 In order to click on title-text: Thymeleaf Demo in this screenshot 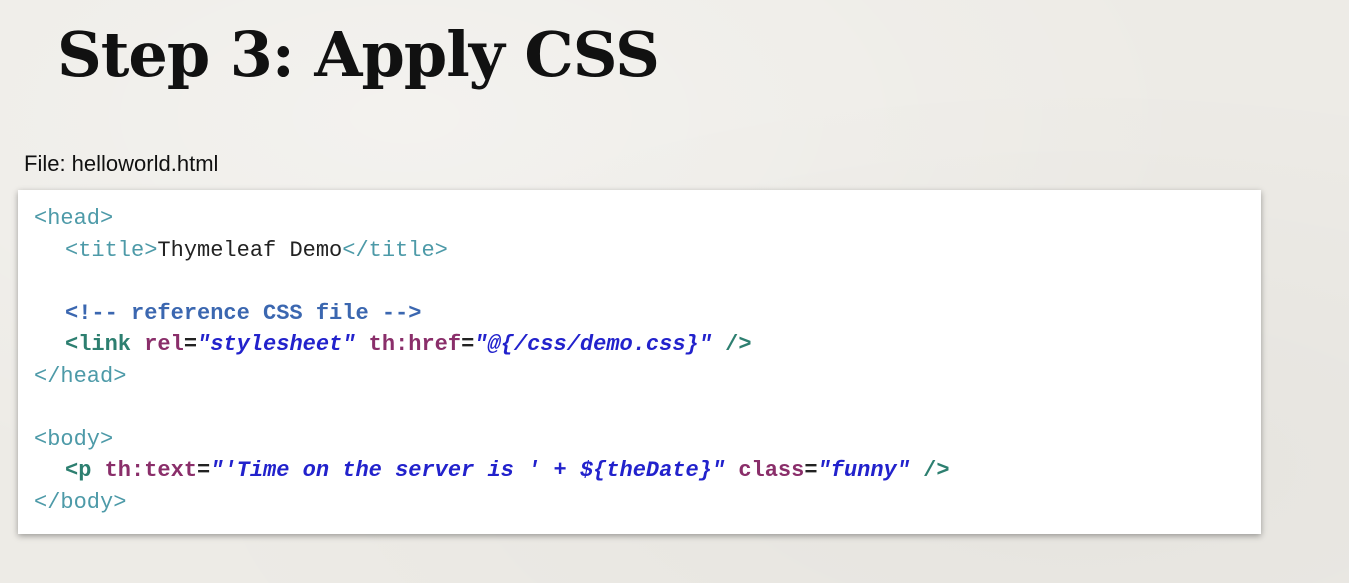, I will do `click(250, 250)`.